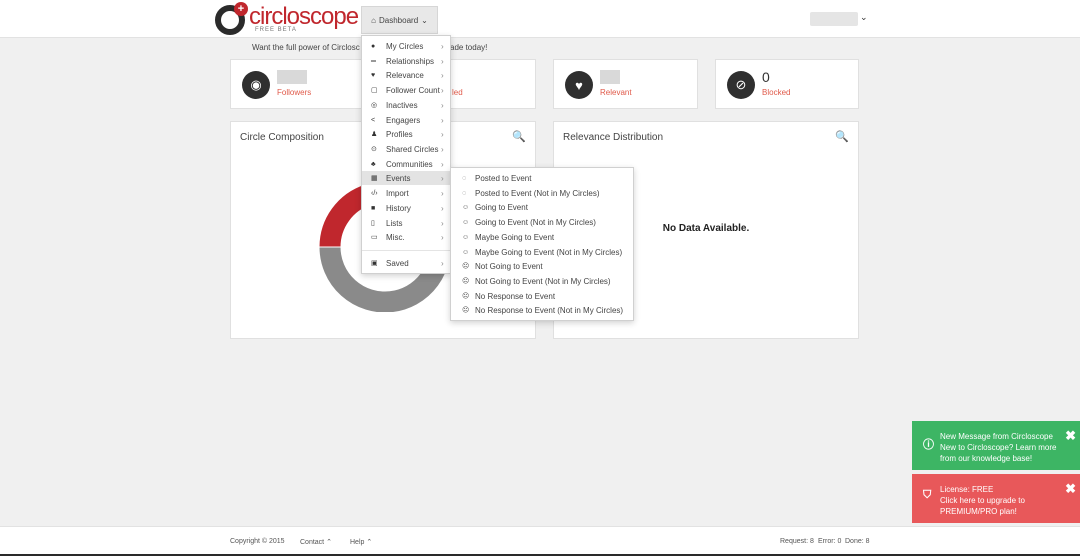  I want to click on menu-item-profiles: ♟ Profiles ›, so click(406, 134).